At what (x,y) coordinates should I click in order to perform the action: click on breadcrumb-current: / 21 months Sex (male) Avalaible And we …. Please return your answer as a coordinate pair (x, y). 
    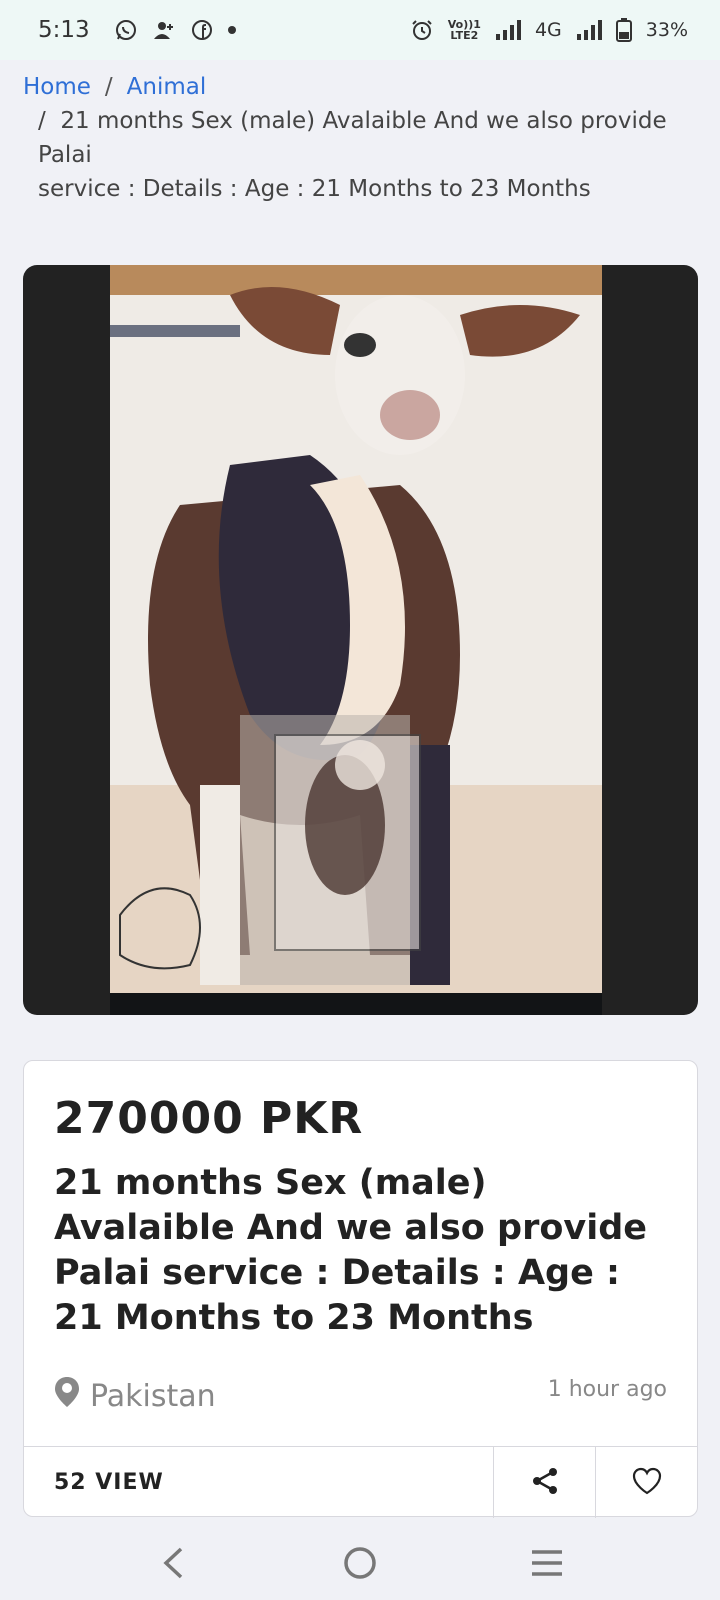
    Looking at the image, I should click on (363, 138).